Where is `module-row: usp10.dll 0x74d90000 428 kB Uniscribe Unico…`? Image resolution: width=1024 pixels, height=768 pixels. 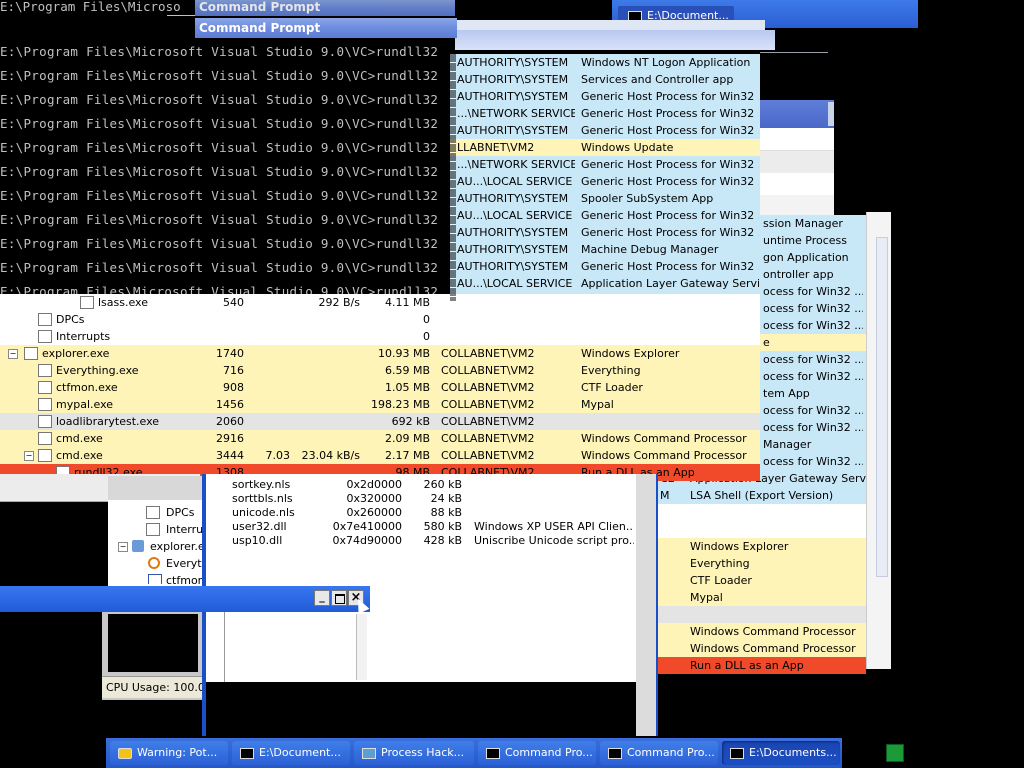 module-row: usp10.dll 0x74d90000 428 kB Uniscribe Unico… is located at coordinates (421, 541).